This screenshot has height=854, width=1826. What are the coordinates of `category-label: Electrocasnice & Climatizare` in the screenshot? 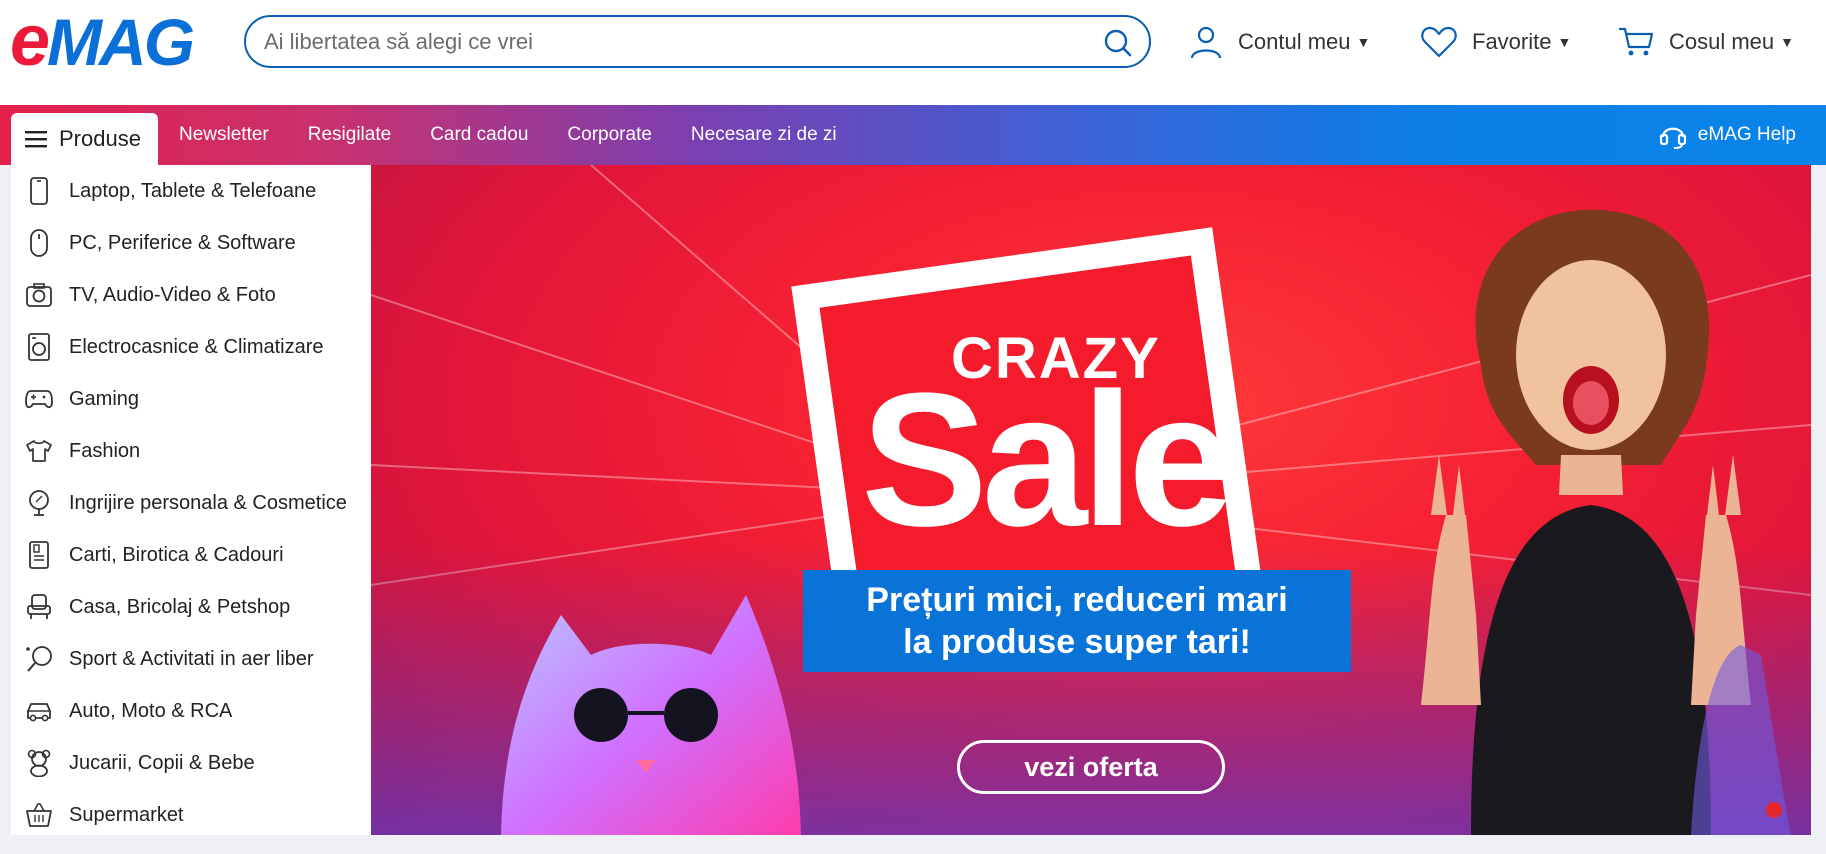 It's located at (196, 346).